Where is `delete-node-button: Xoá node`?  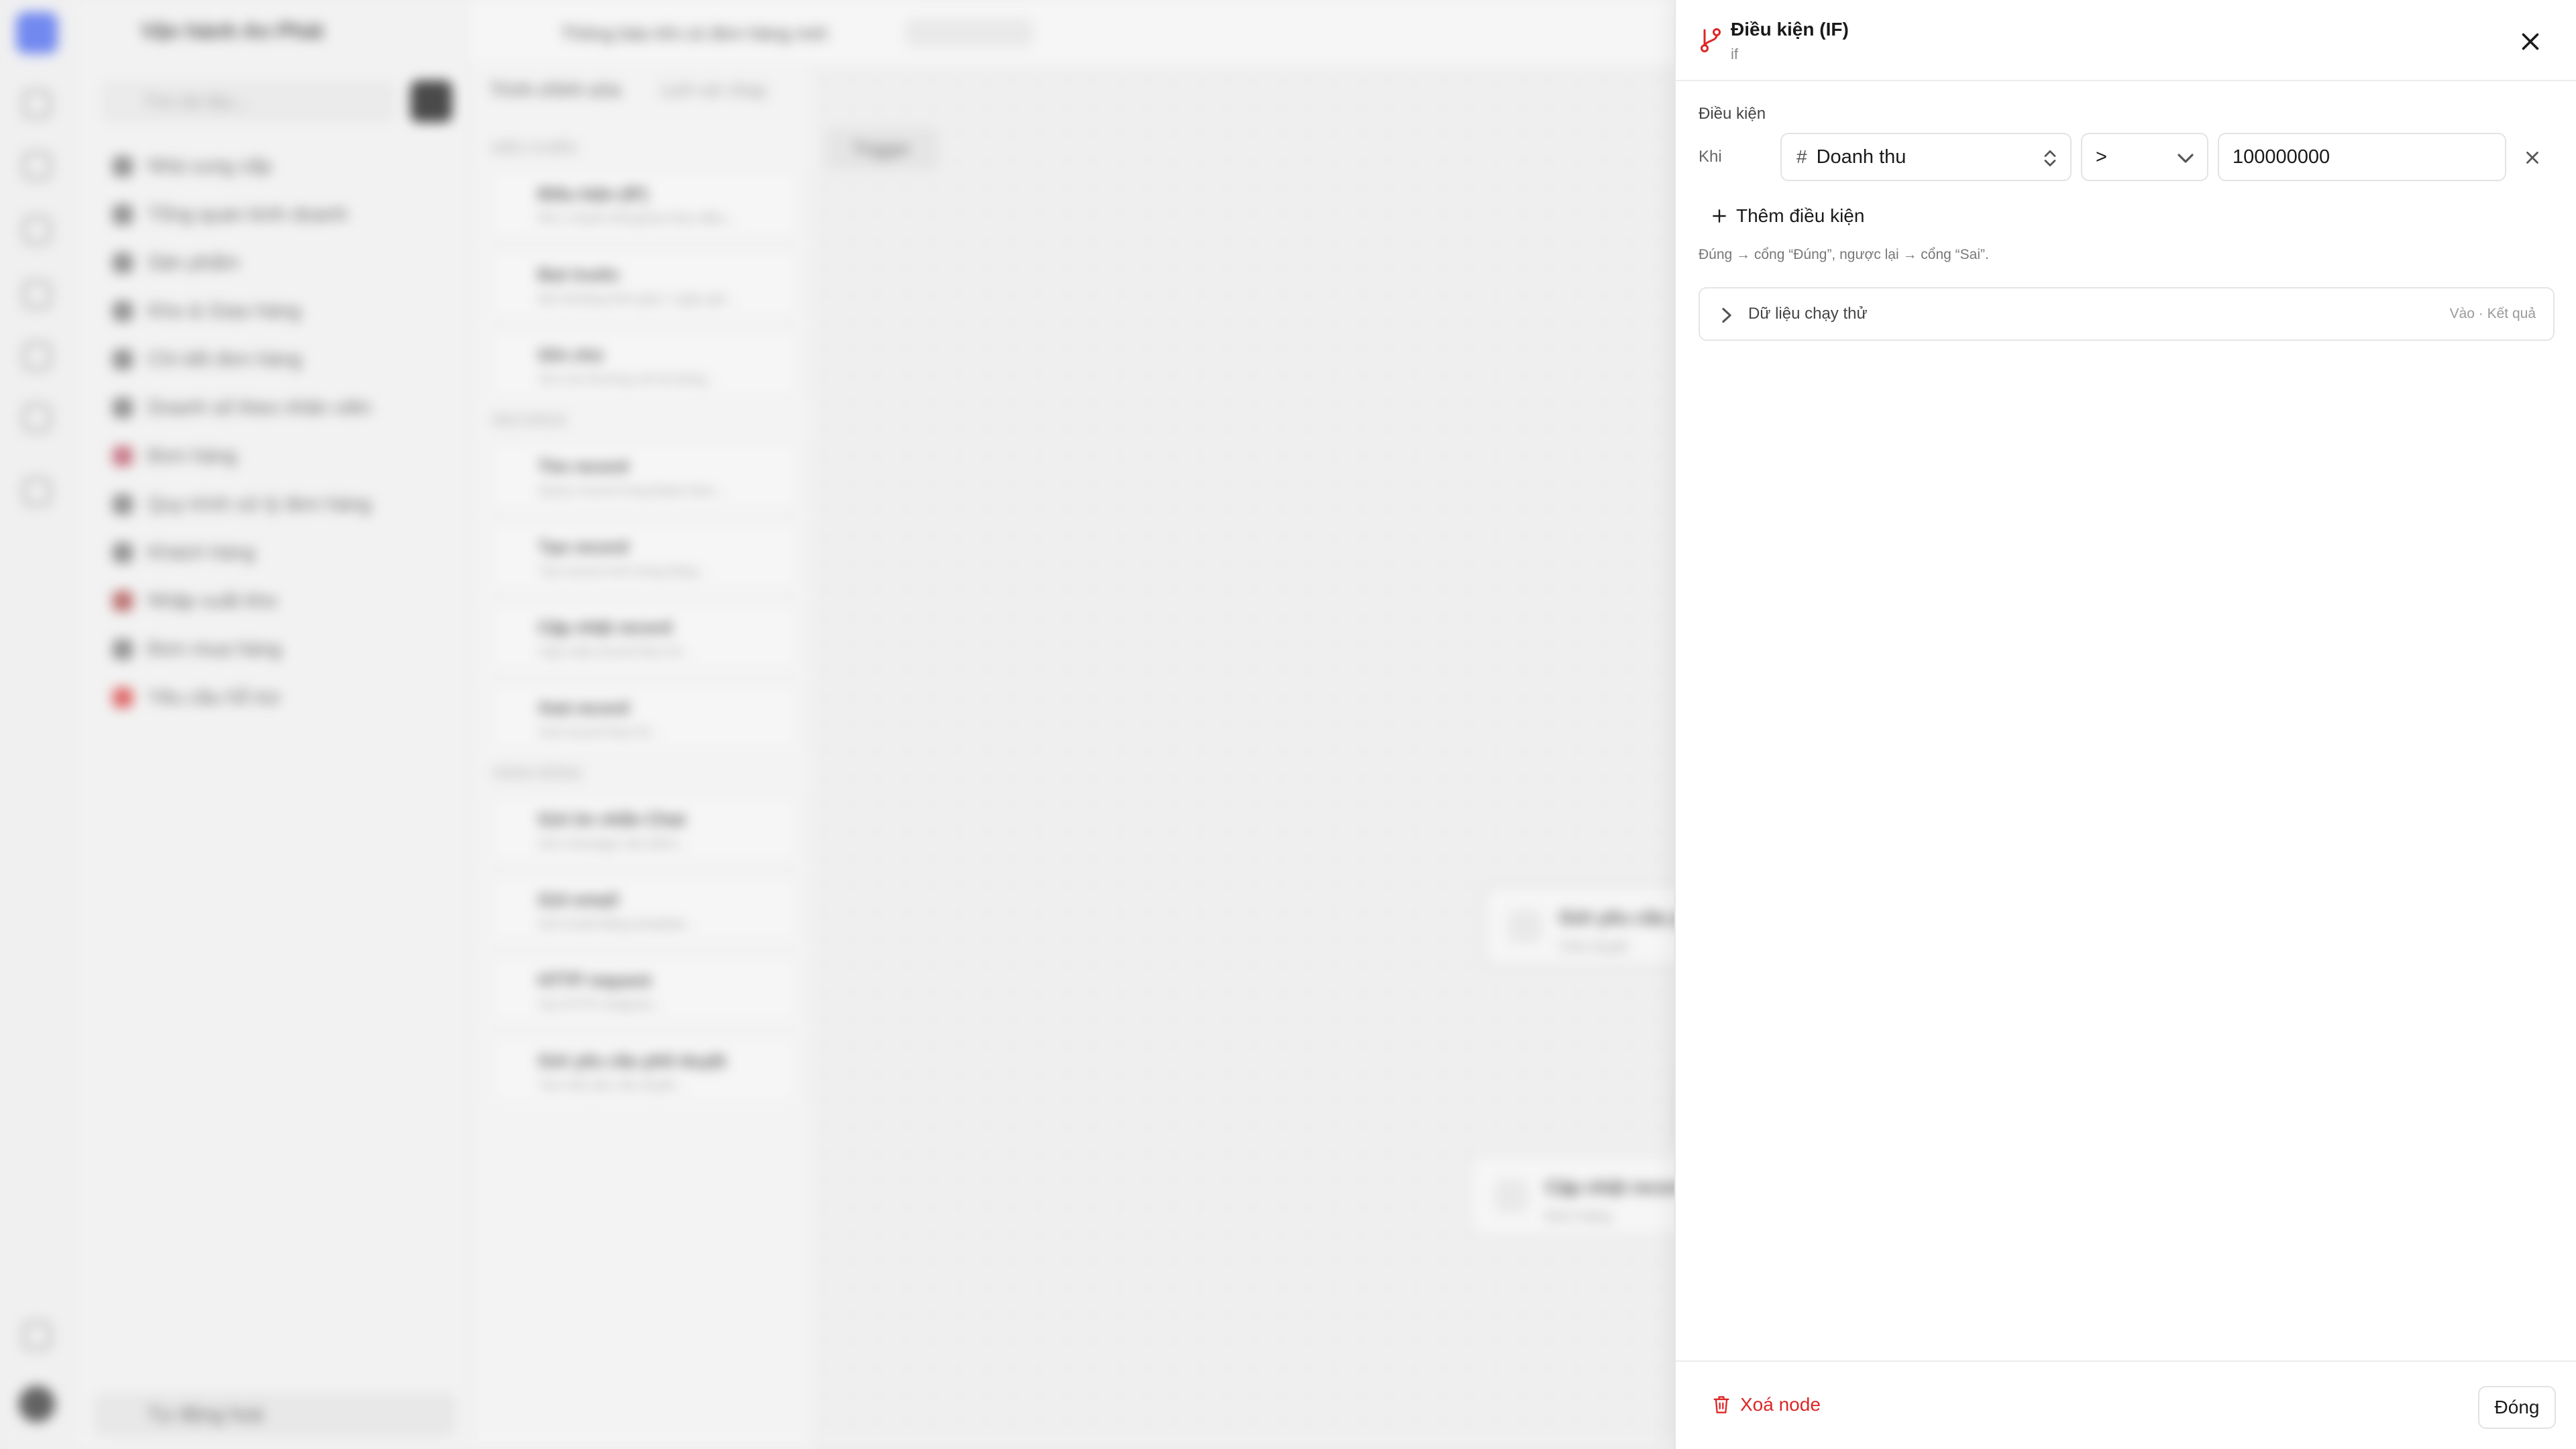
delete-node-button: Xoá node is located at coordinates (1766, 1404).